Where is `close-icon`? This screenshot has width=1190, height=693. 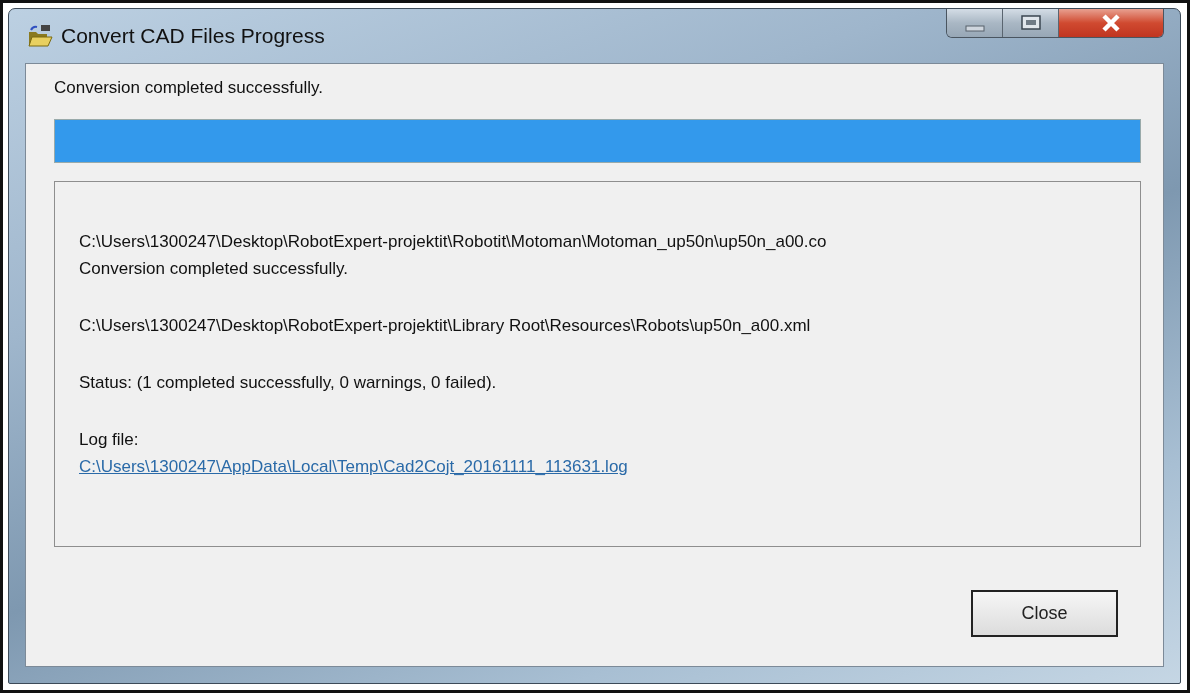 close-icon is located at coordinates (1111, 23).